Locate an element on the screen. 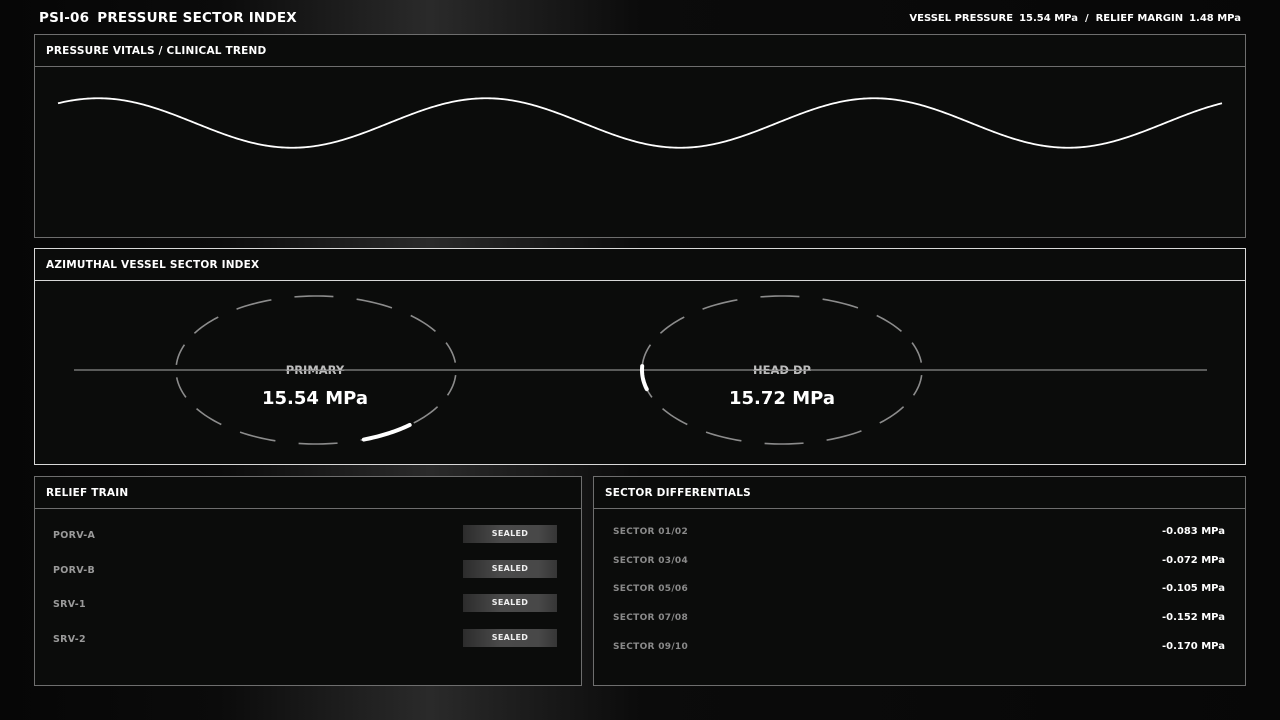 The width and height of the screenshot is (1280, 720). diff-panel-header: SECTOR DIFFERENTIALS is located at coordinates (919, 493).